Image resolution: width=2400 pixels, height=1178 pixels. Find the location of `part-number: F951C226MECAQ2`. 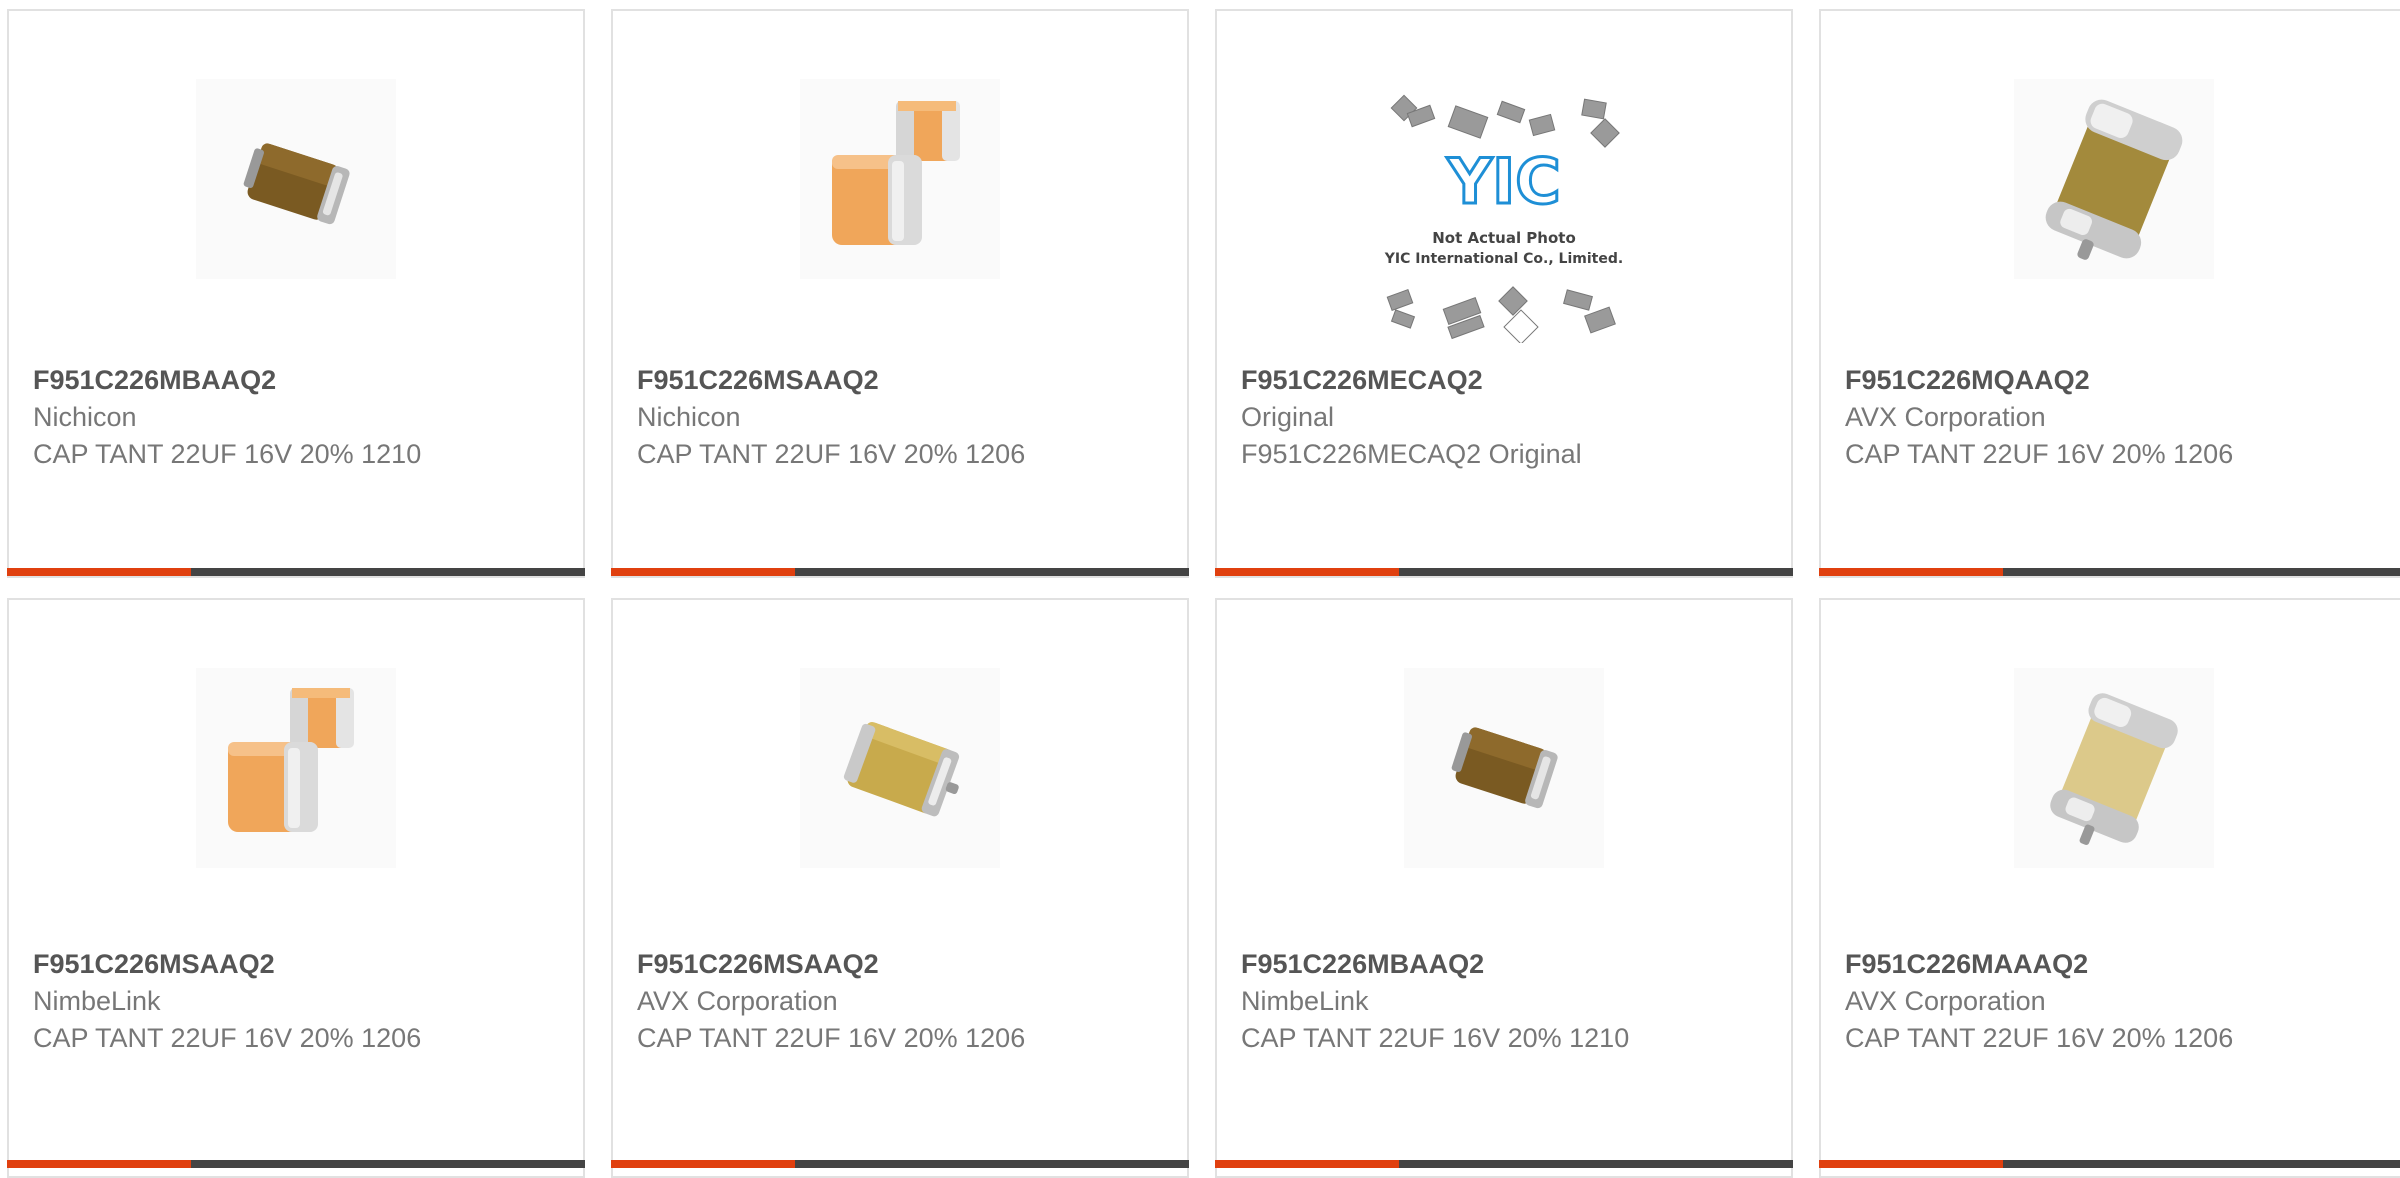

part-number: F951C226MECAQ2 is located at coordinates (1504, 380).